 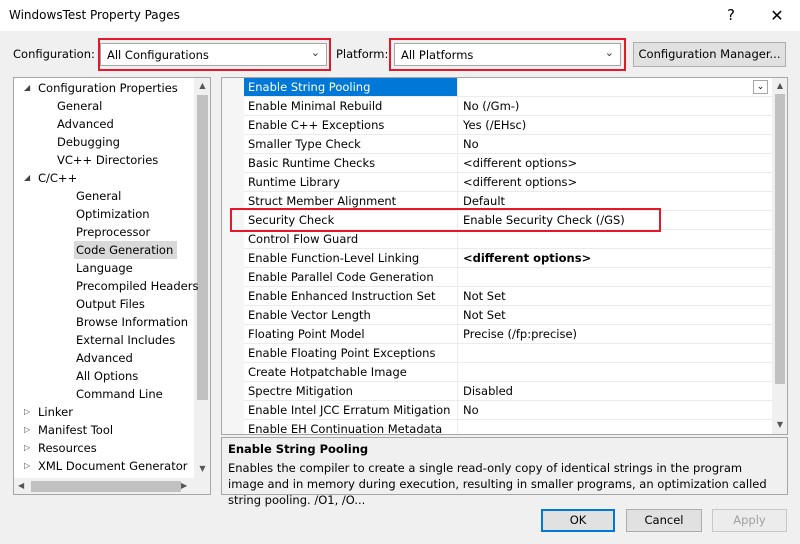 I want to click on tree-item-label: XML Document Generator, so click(x=113, y=466).